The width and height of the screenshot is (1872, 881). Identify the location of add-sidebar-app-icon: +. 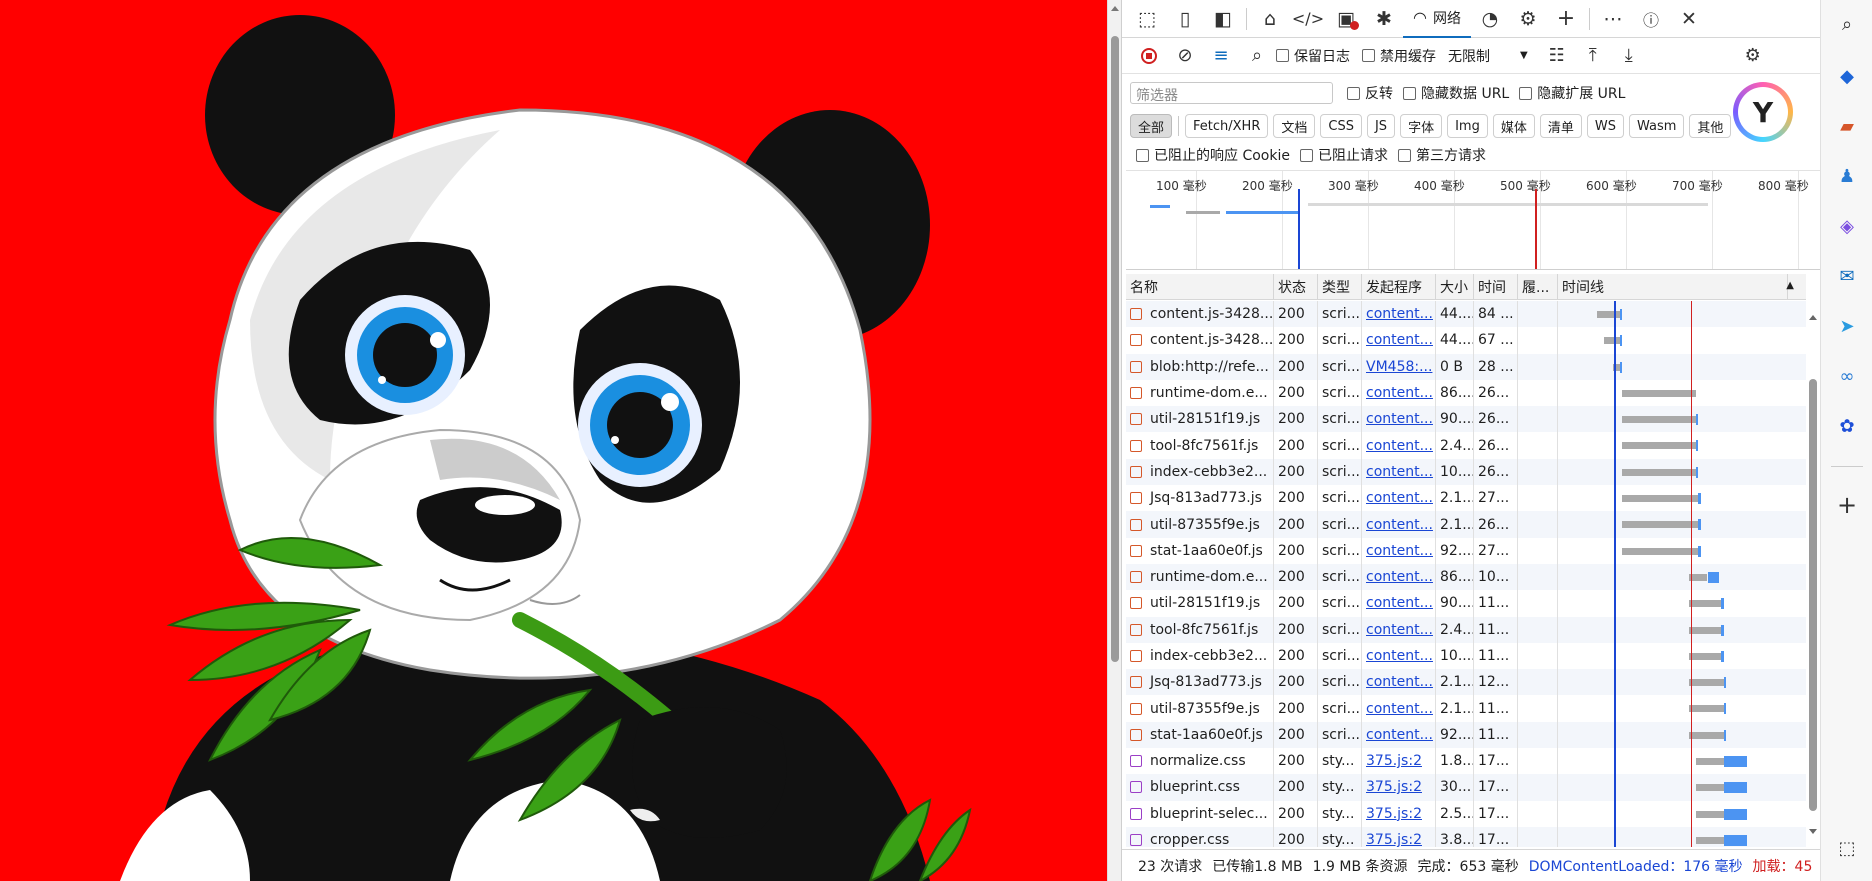
(1847, 505).